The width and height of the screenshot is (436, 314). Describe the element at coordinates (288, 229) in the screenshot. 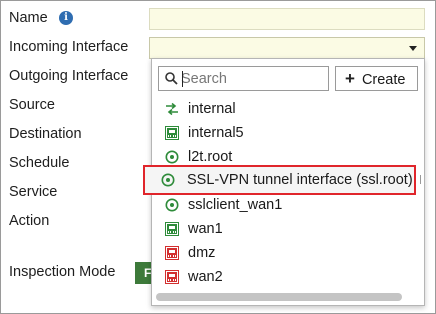

I see `option-wan1: wan1` at that location.